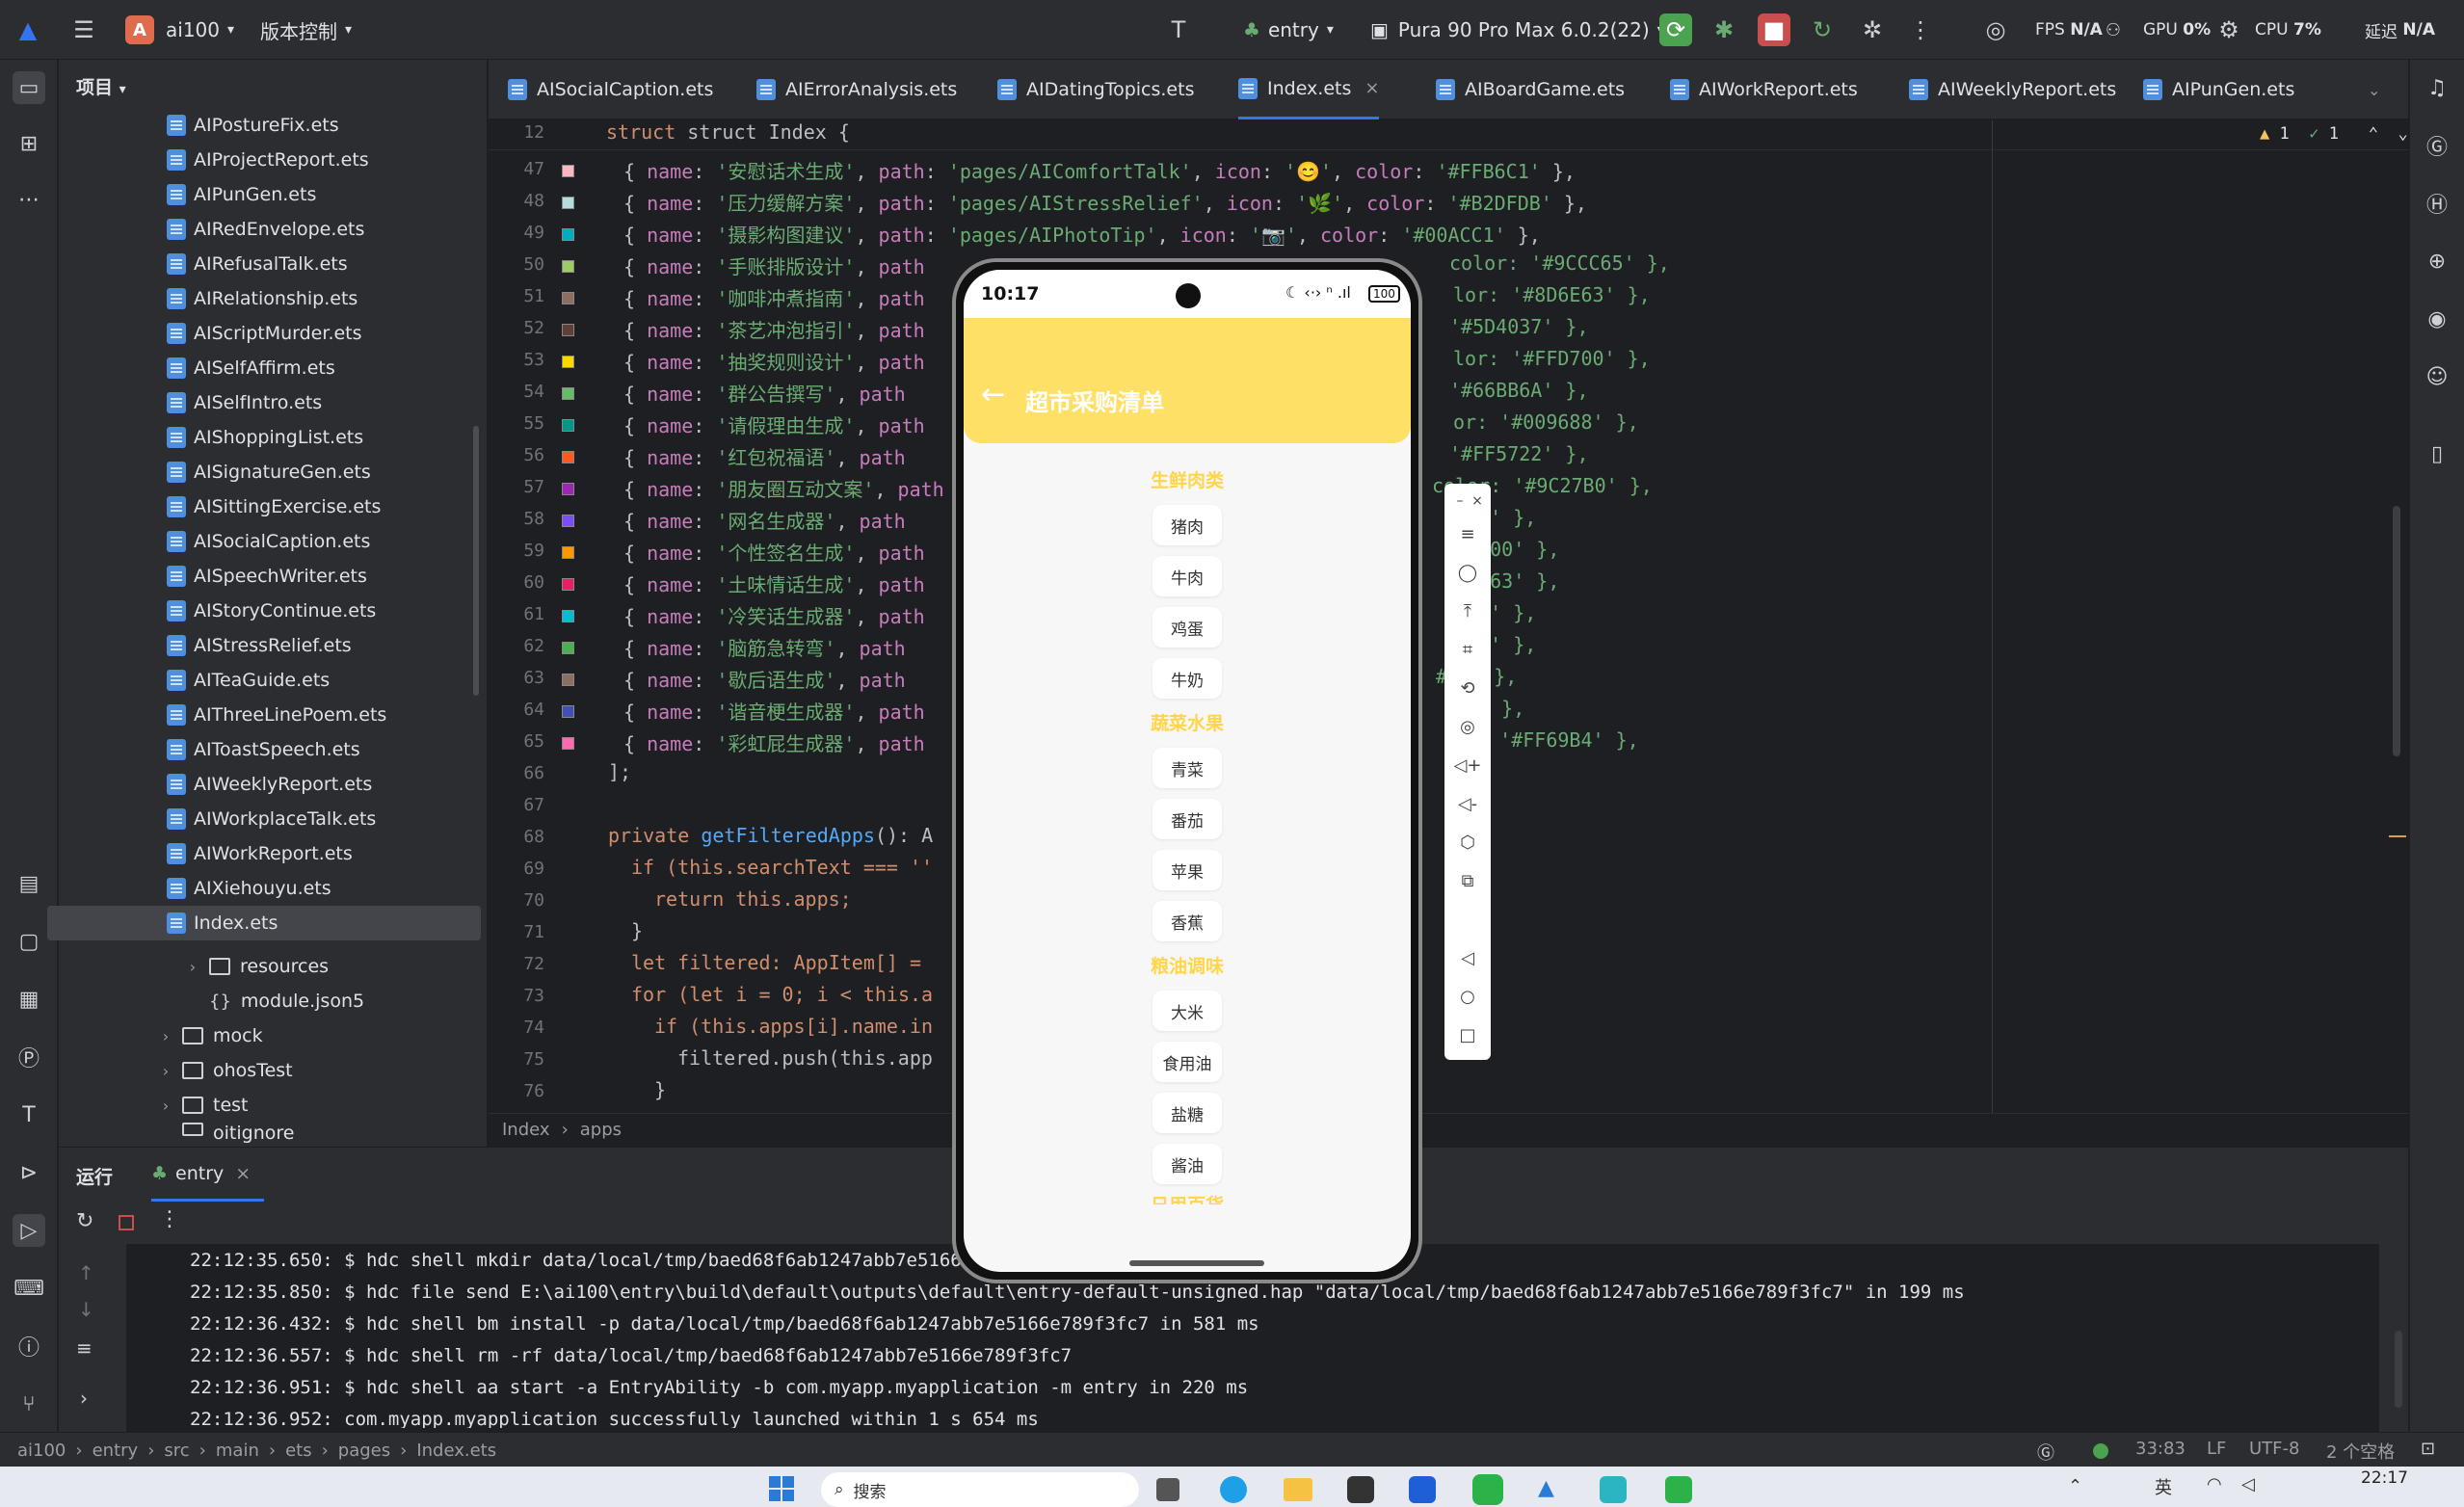 The width and height of the screenshot is (2464, 1507). I want to click on tree-file: AISocialCaption.ets, so click(268, 541).